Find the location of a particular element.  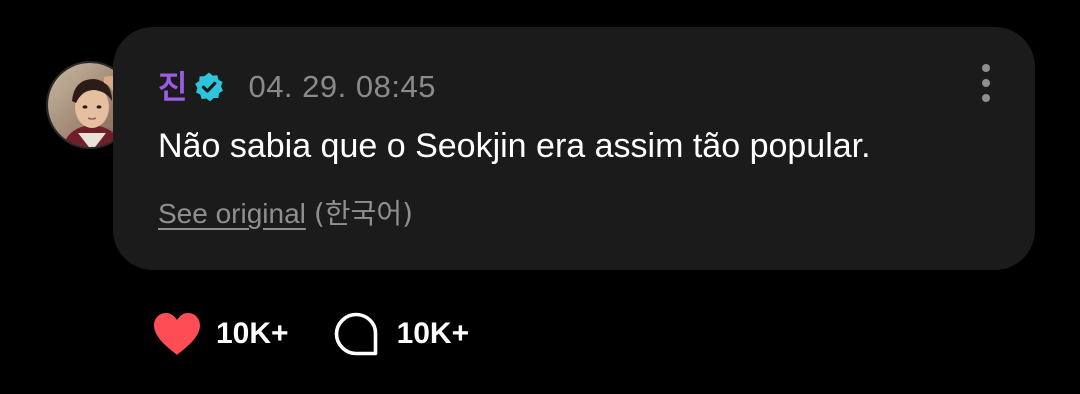

comment-count: 10K+ is located at coordinates (433, 333).